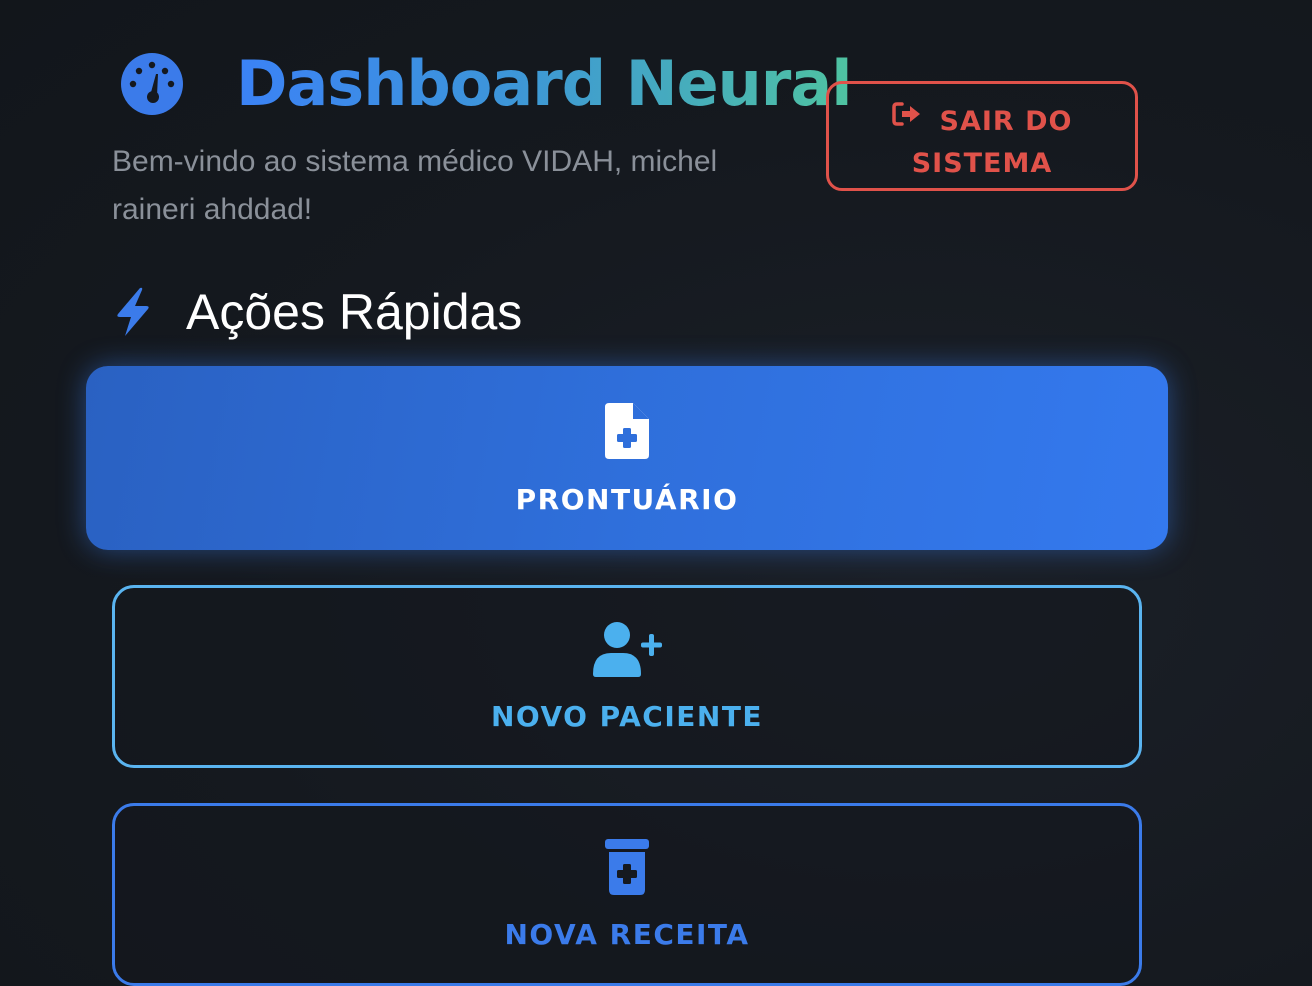 The image size is (1312, 986). Describe the element at coordinates (133, 312) in the screenshot. I see `bolt-icon` at that location.